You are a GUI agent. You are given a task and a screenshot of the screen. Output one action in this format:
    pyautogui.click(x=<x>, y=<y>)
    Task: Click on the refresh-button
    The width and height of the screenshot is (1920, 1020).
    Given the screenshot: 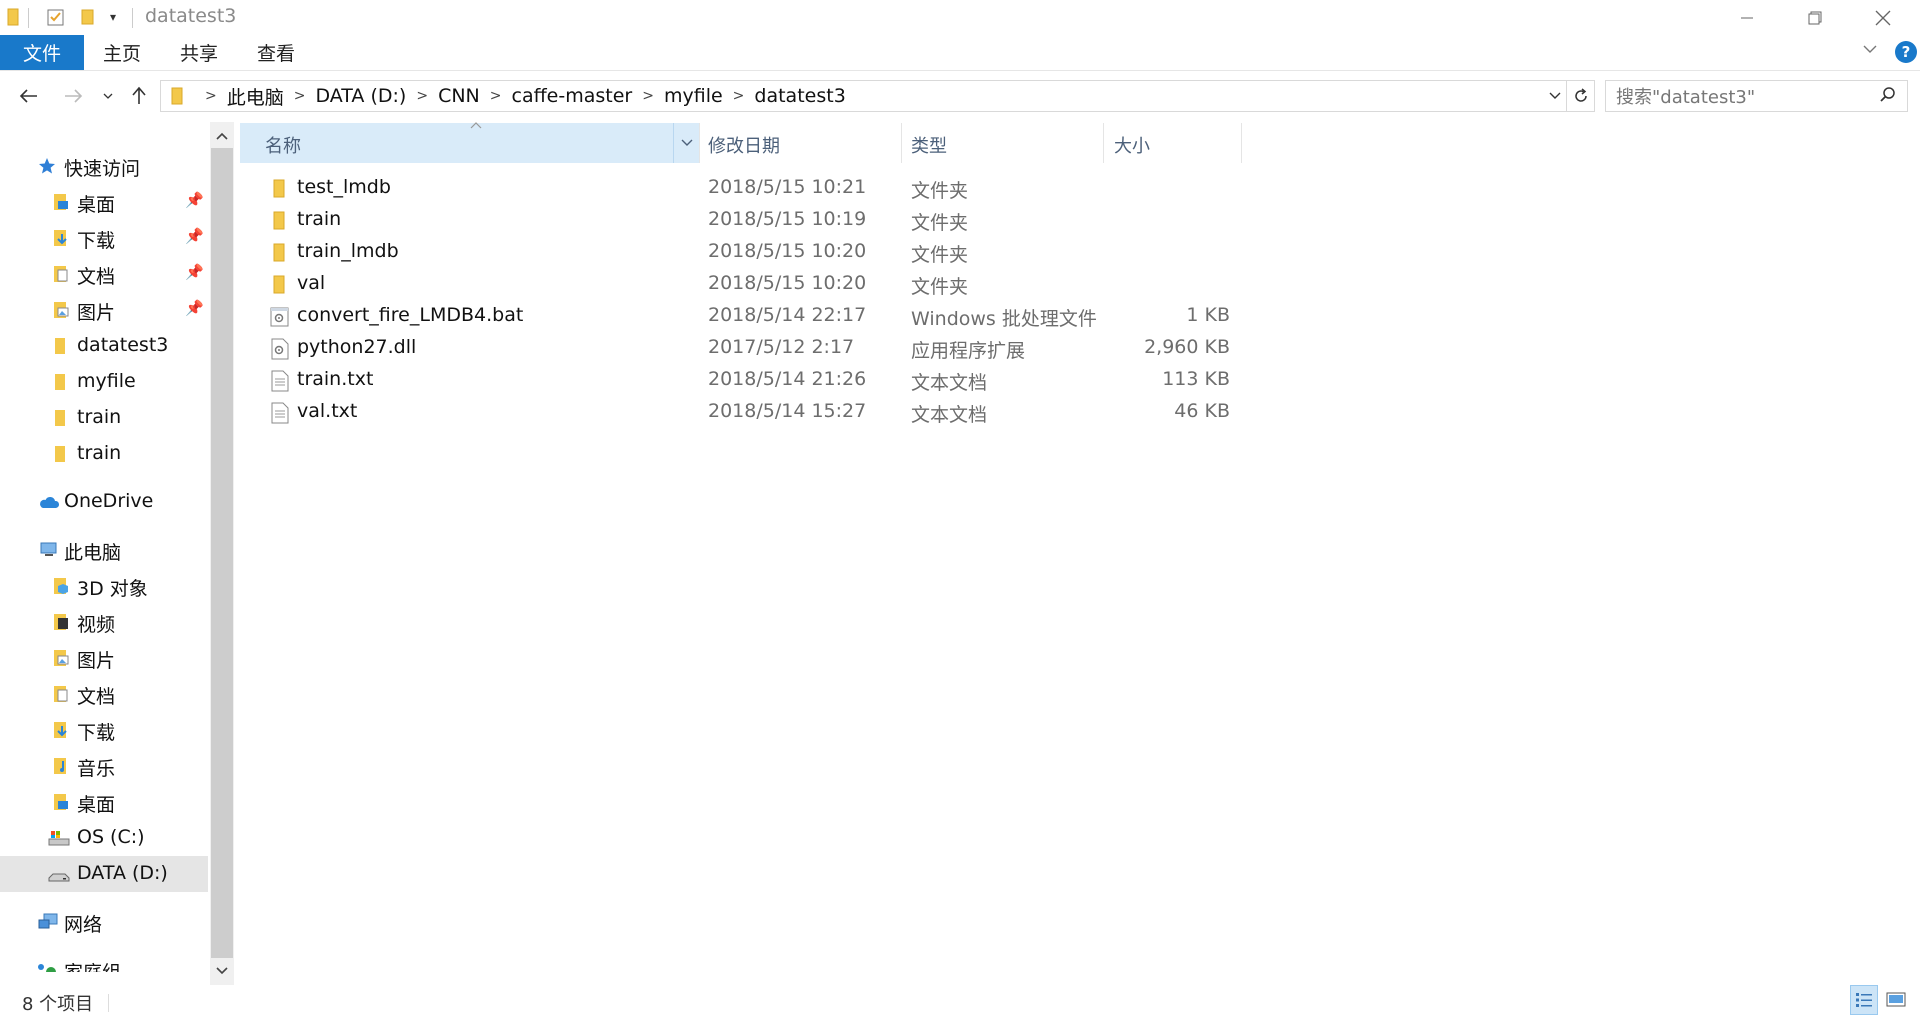 What is the action you would take?
    pyautogui.click(x=1581, y=96)
    